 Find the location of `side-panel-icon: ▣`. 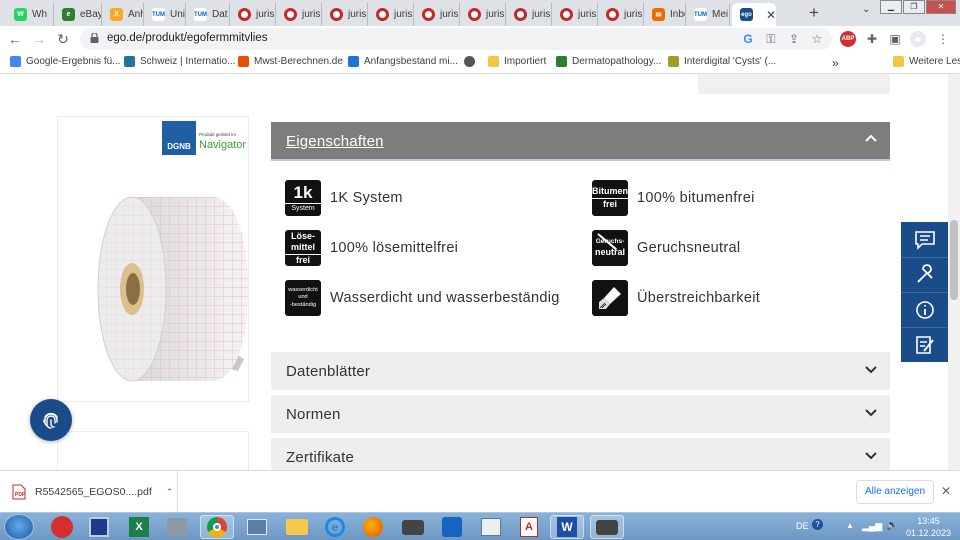

side-panel-icon: ▣ is located at coordinates (895, 39).